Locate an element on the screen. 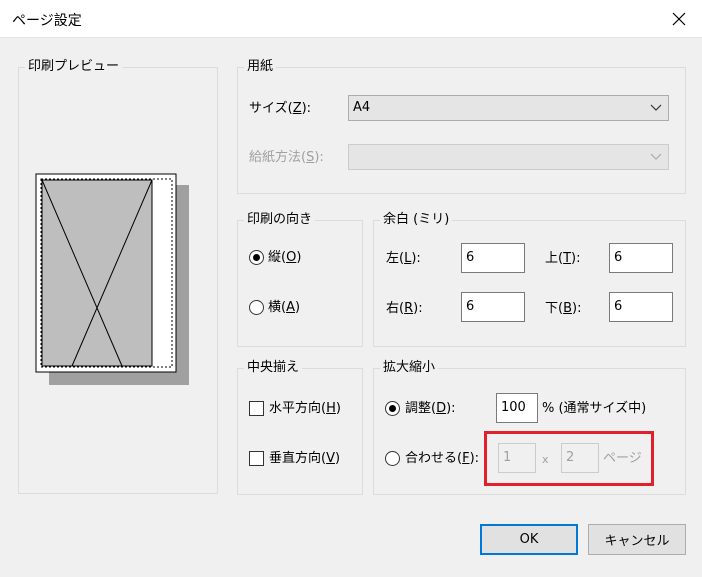 The width and height of the screenshot is (702, 577). center-horizontal-label: 水平方向(H) is located at coordinates (305, 408).